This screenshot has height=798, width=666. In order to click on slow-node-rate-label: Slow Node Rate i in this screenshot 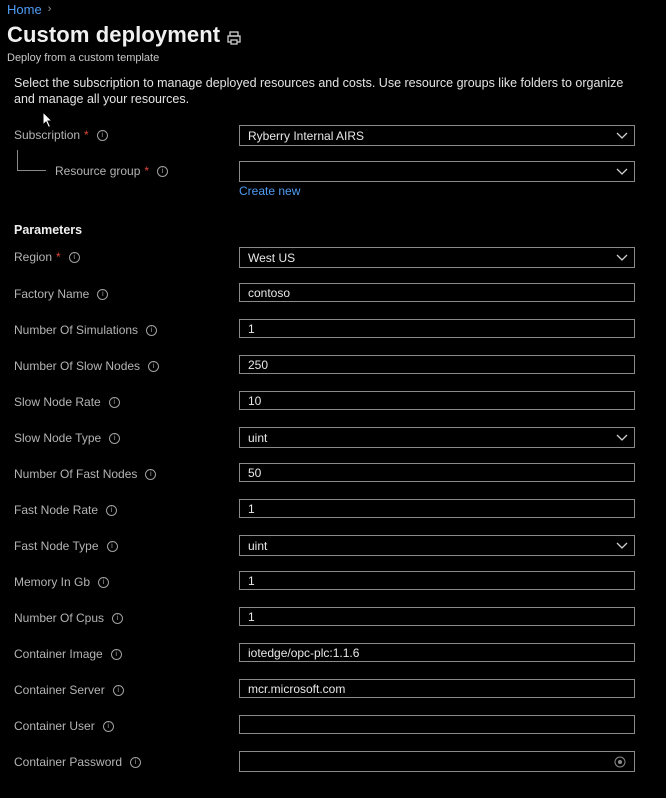, I will do `click(67, 402)`.